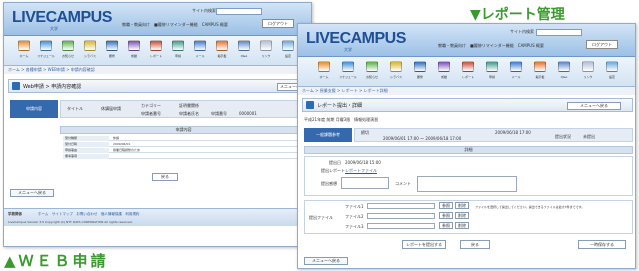  I want to click on row-value: 授業日程調整のため, so click(127, 150).